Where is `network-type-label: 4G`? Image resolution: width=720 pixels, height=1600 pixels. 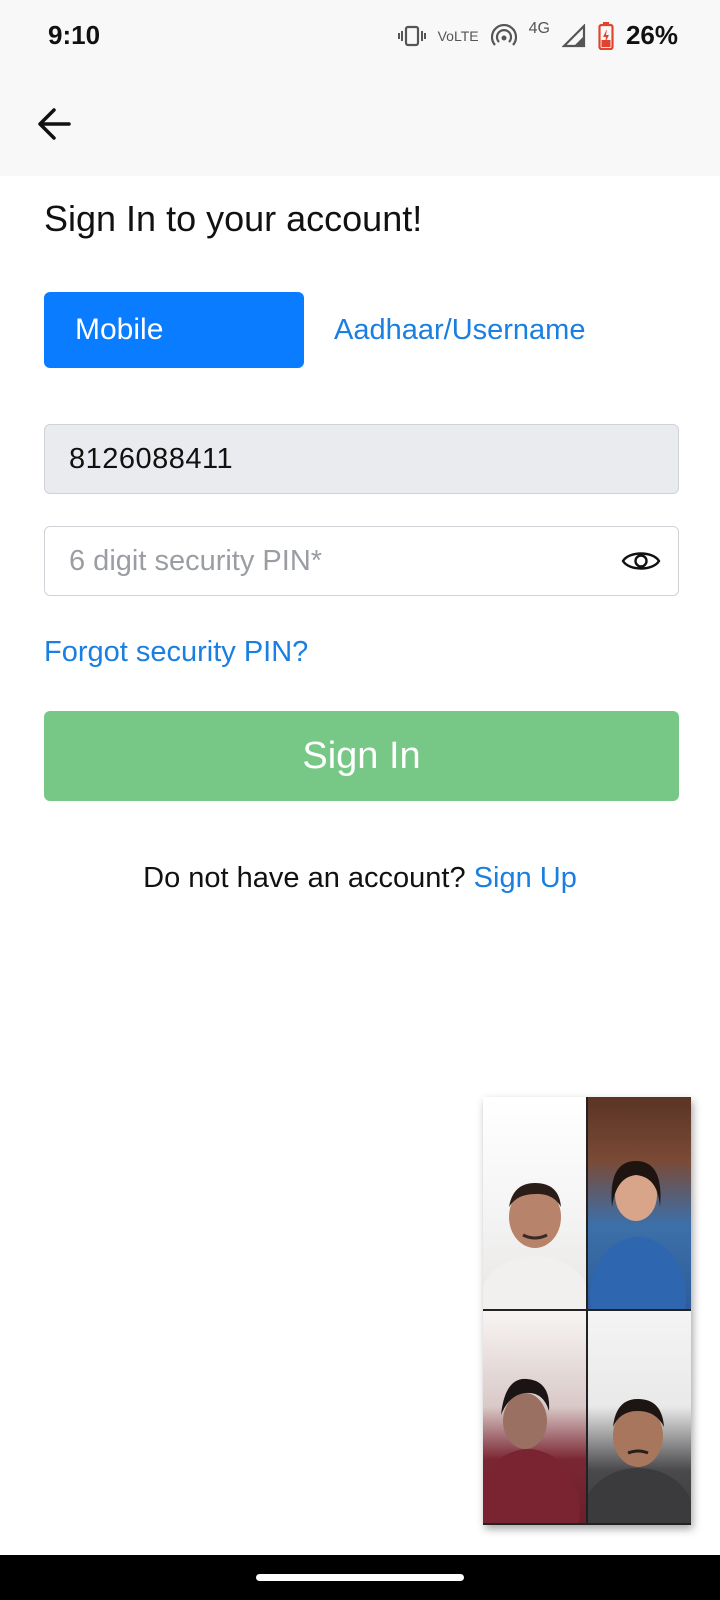 network-type-label: 4G is located at coordinates (539, 28).